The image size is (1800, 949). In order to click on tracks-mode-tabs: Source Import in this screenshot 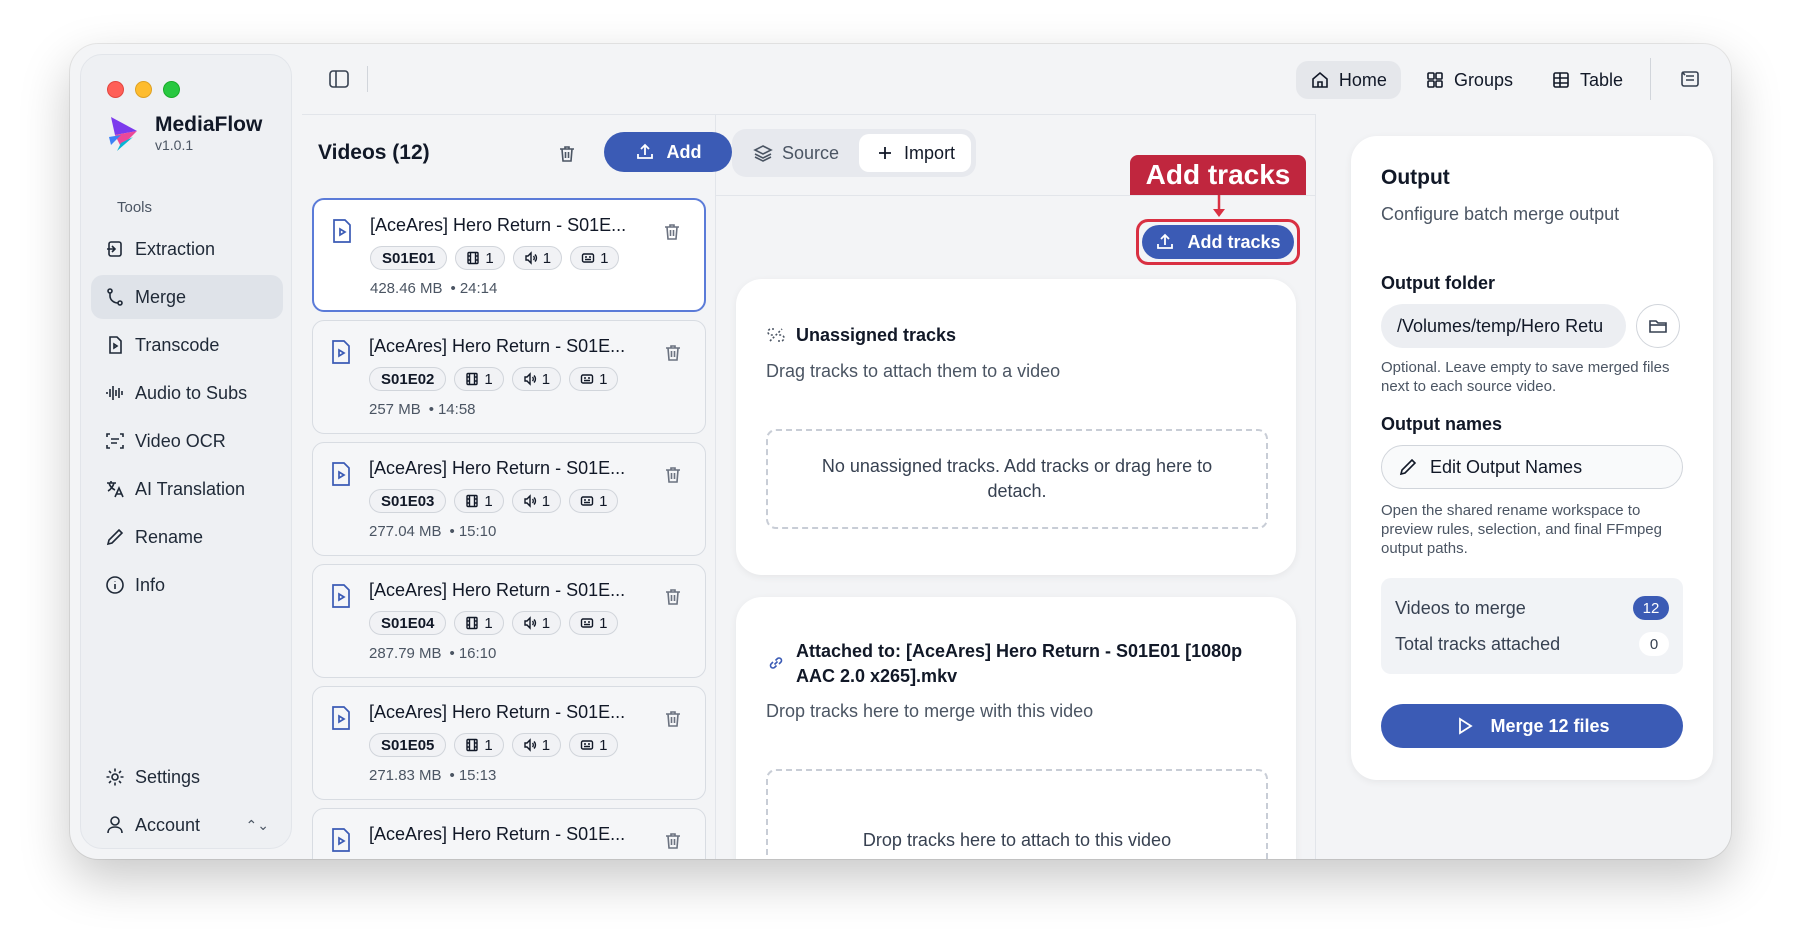, I will do `click(854, 153)`.